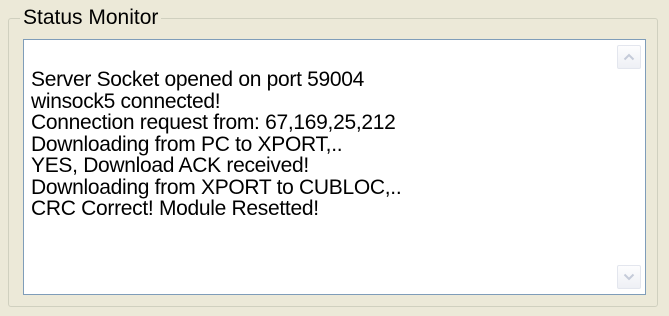 This screenshot has width=669, height=316. What do you see at coordinates (91, 18) in the screenshot?
I see `status-monitor-title: Status Monitor` at bounding box center [91, 18].